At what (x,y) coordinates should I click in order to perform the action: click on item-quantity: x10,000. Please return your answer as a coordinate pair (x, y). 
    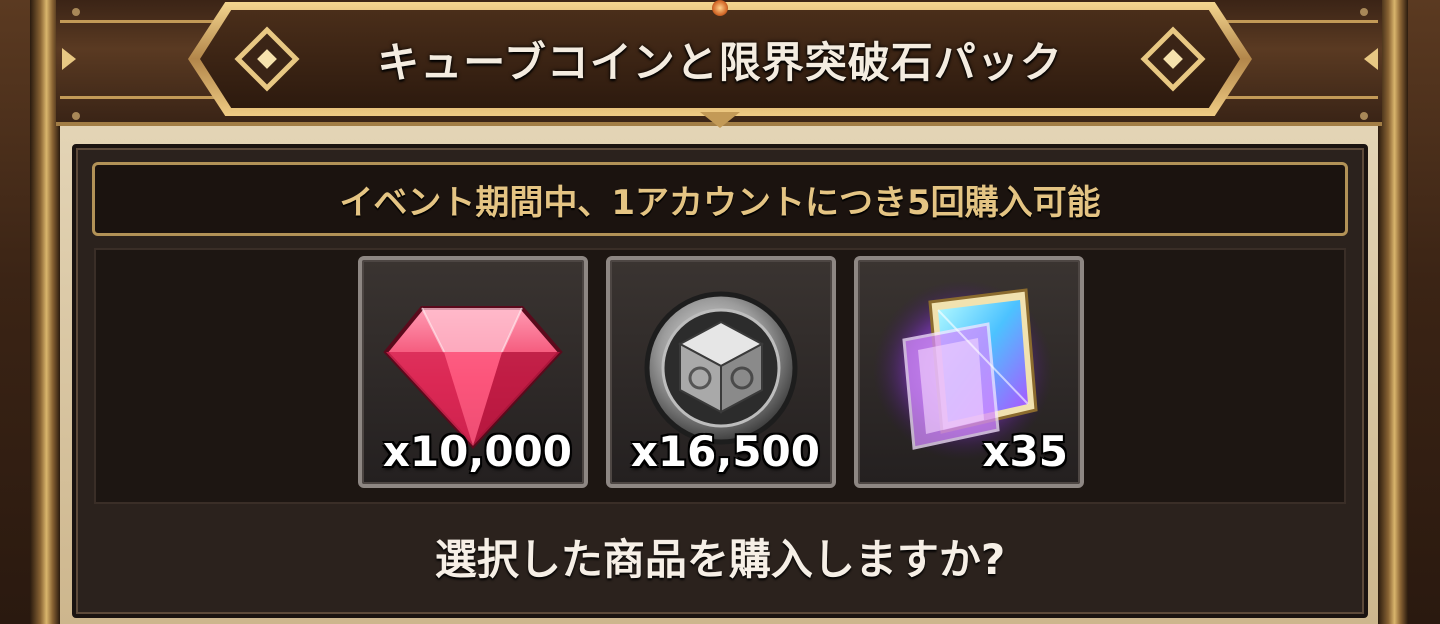
    Looking at the image, I should click on (477, 451).